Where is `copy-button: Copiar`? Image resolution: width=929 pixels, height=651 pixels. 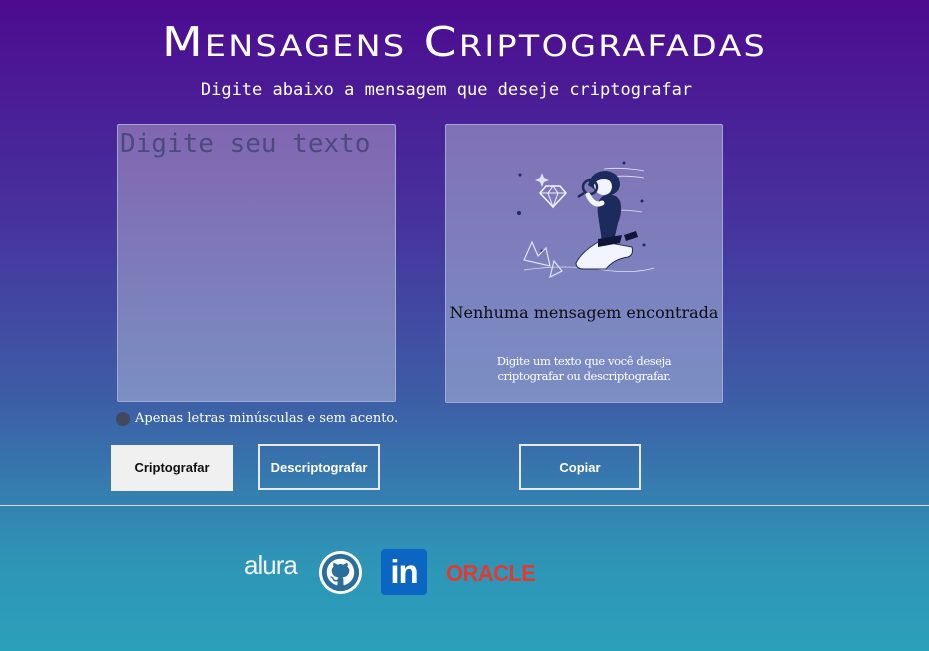
copy-button: Copiar is located at coordinates (580, 467).